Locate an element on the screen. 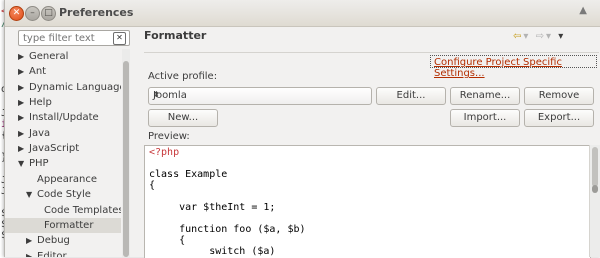 Image resolution: width=600 pixels, height=258 pixels. tree-item-php: ▼ PHP is located at coordinates (63, 163).